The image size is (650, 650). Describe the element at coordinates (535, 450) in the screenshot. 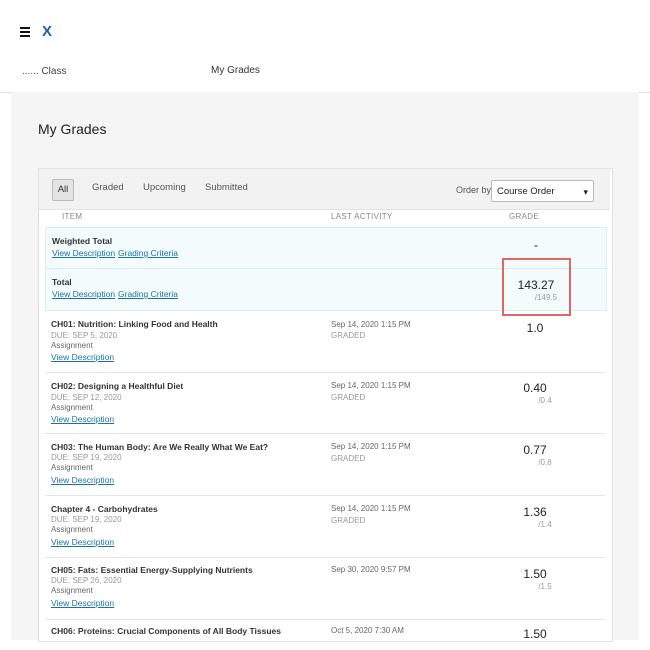

I see `grade-value: 0.77` at that location.